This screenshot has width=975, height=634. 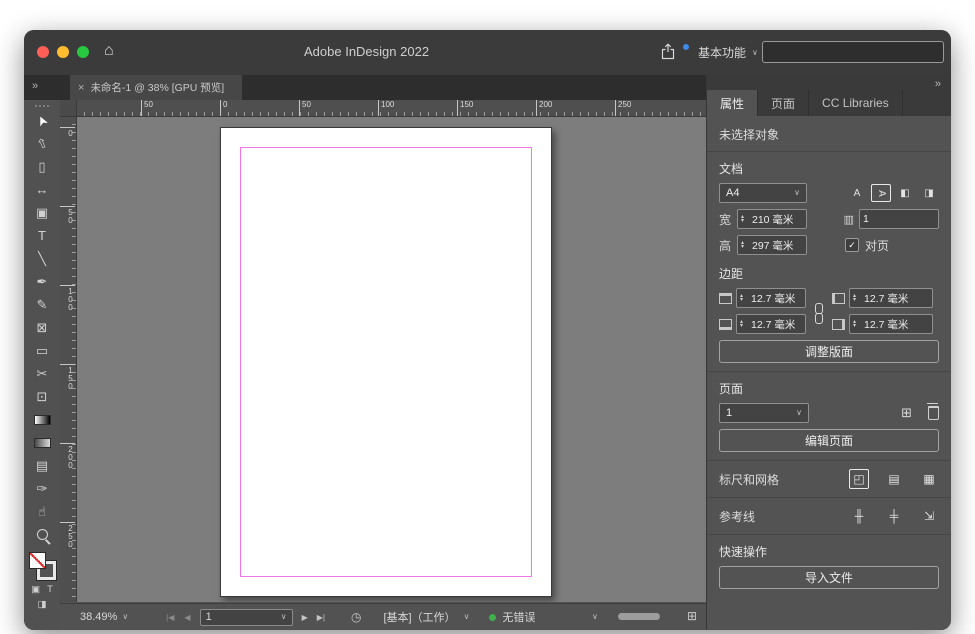 What do you see at coordinates (42, 189) in the screenshot?
I see `gap-tool: ↔` at bounding box center [42, 189].